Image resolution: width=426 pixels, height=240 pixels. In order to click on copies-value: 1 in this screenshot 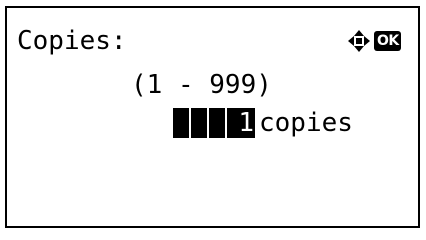, I will do `click(246, 123)`.